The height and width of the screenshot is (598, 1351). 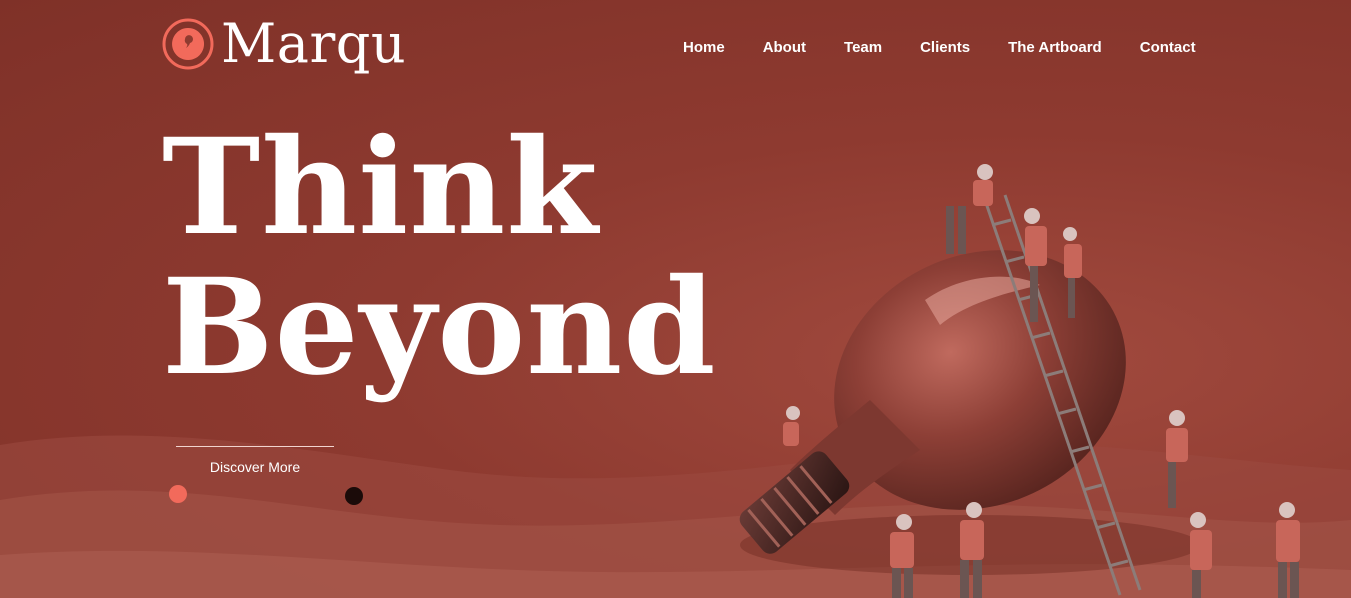 I want to click on nav-contact: Contact, so click(x=1168, y=47).